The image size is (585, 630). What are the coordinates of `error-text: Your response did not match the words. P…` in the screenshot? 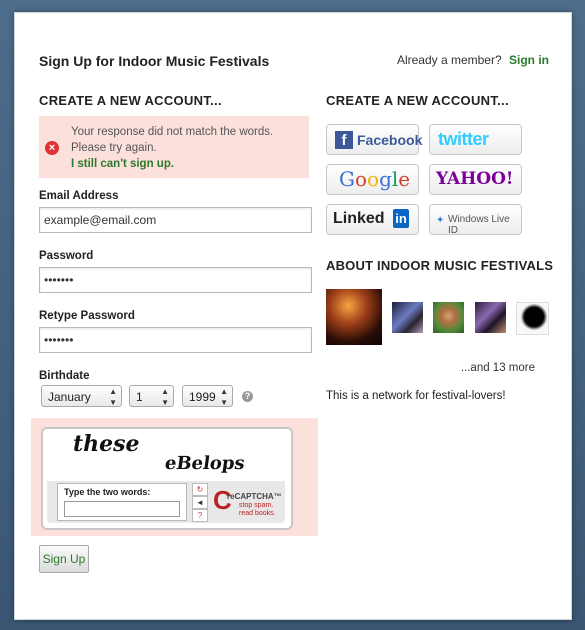 It's located at (172, 140).